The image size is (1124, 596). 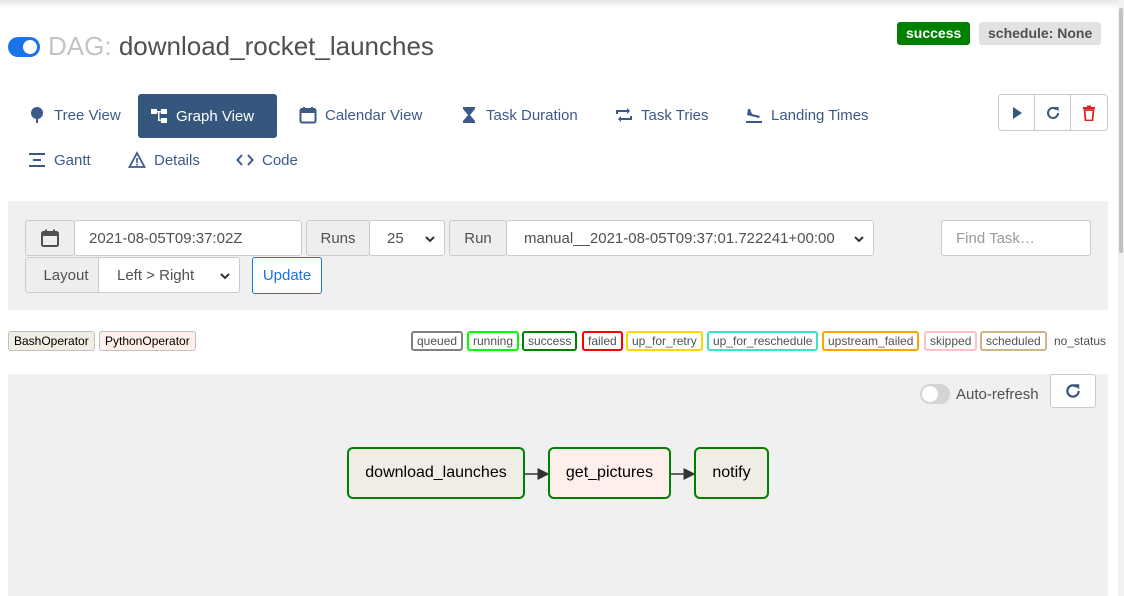 What do you see at coordinates (188, 238) in the screenshot?
I see `base-date-input: 2021-08-05T09:37:02Z` at bounding box center [188, 238].